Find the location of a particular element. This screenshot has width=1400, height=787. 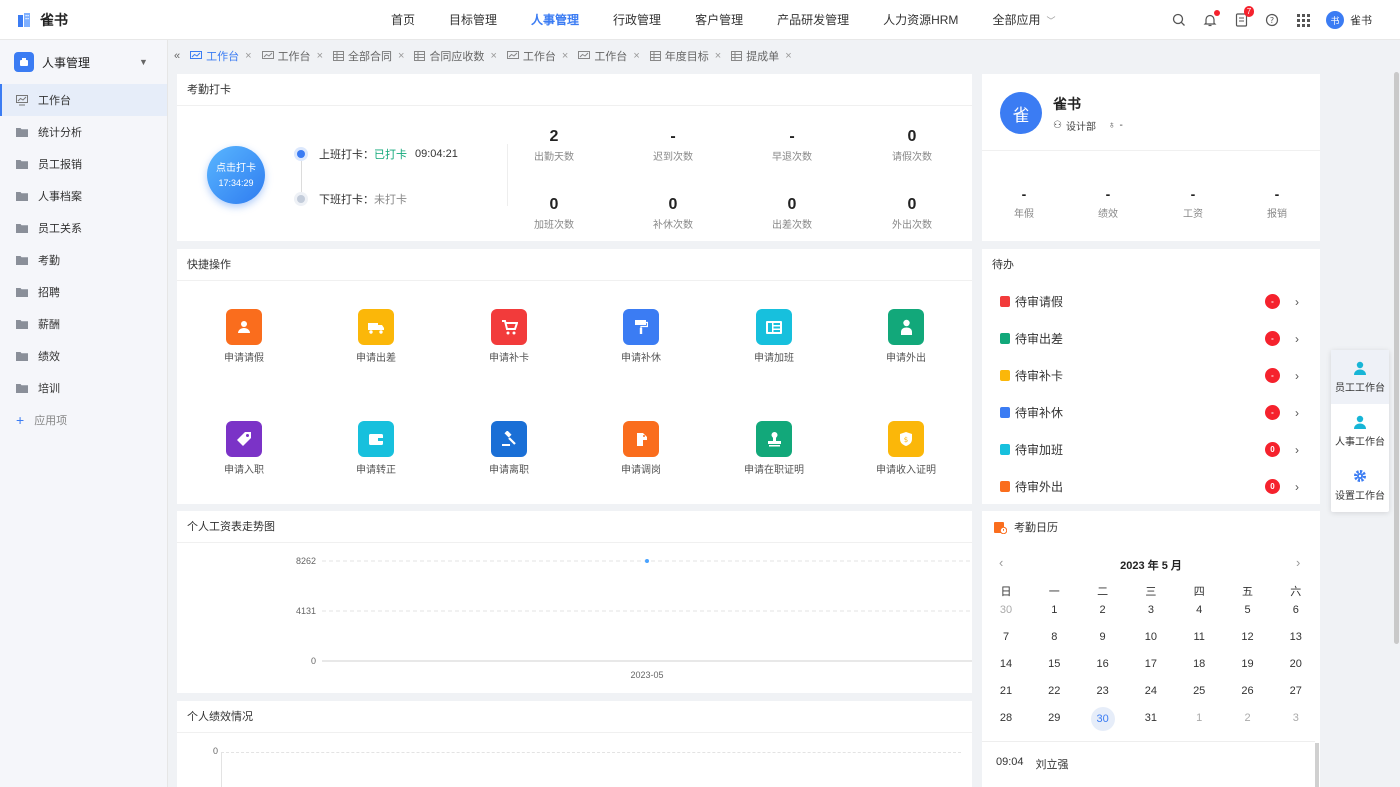

calendar-day: 21 is located at coordinates (1006, 691).